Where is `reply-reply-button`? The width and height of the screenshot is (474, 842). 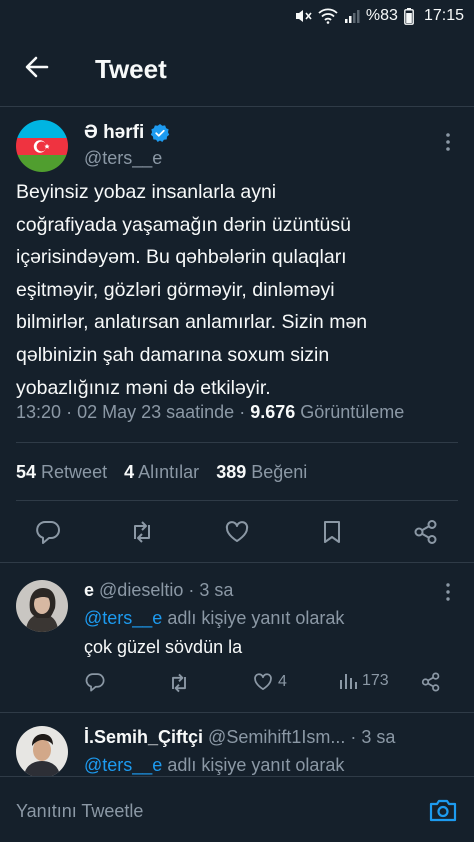 reply-reply-button is located at coordinates (95, 682).